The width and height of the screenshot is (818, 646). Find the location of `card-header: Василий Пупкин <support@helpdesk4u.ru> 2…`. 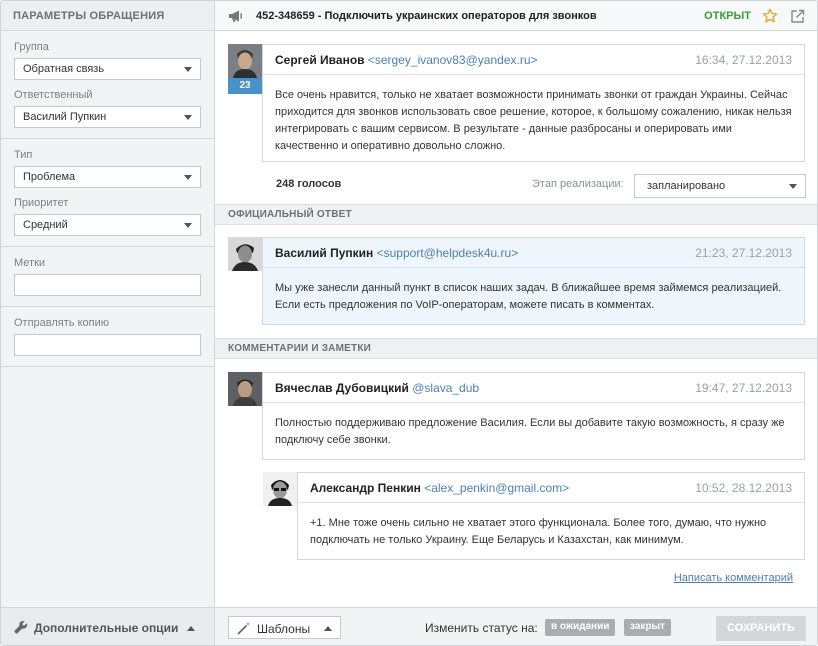

card-header: Василий Пупкин <support@helpdesk4u.ru> 2… is located at coordinates (533, 253).